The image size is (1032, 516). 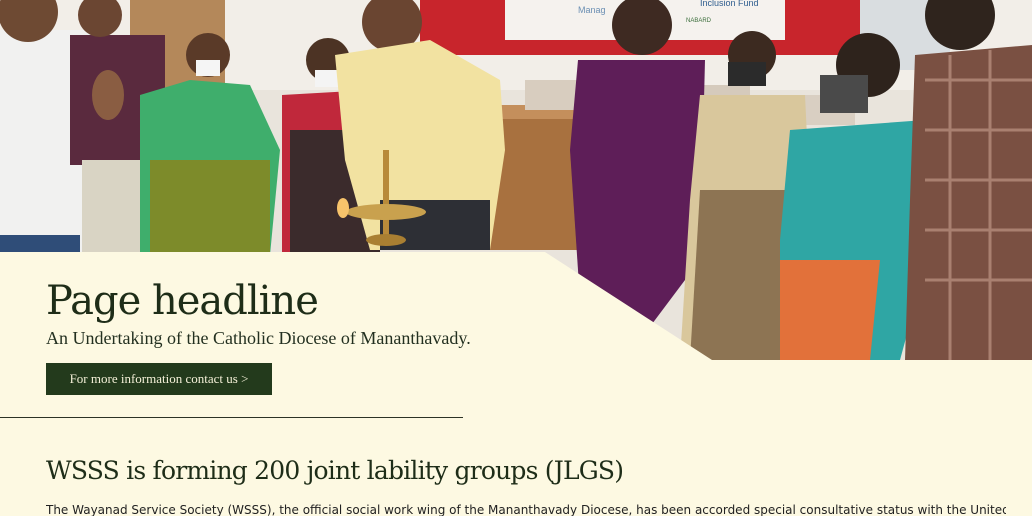 I want to click on section-divider, so click(x=231, y=417).